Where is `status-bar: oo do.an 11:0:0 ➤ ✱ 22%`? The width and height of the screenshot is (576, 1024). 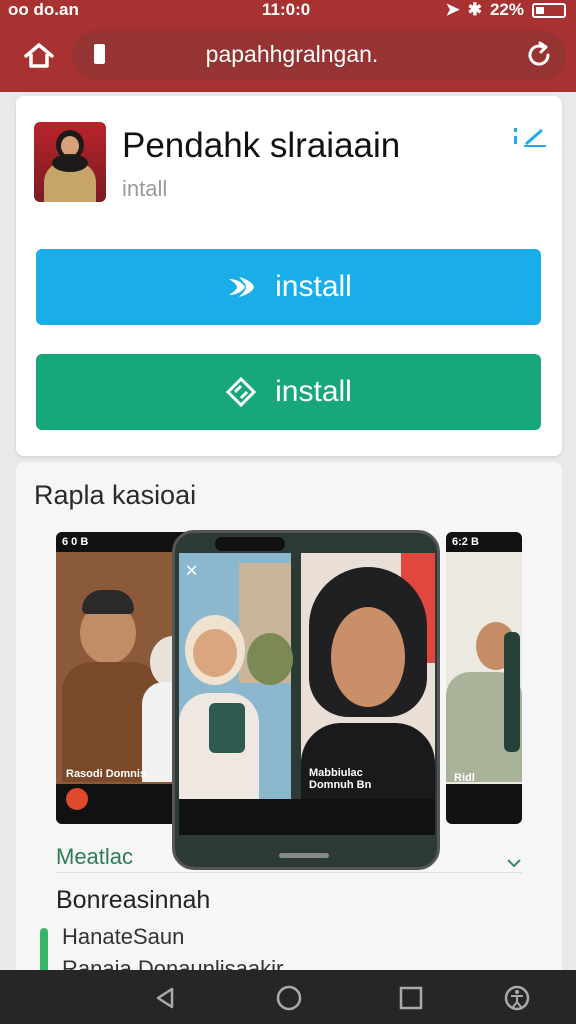
status-bar: oo do.an 11:0:0 ➤ ✱ 22% is located at coordinates (288, 11).